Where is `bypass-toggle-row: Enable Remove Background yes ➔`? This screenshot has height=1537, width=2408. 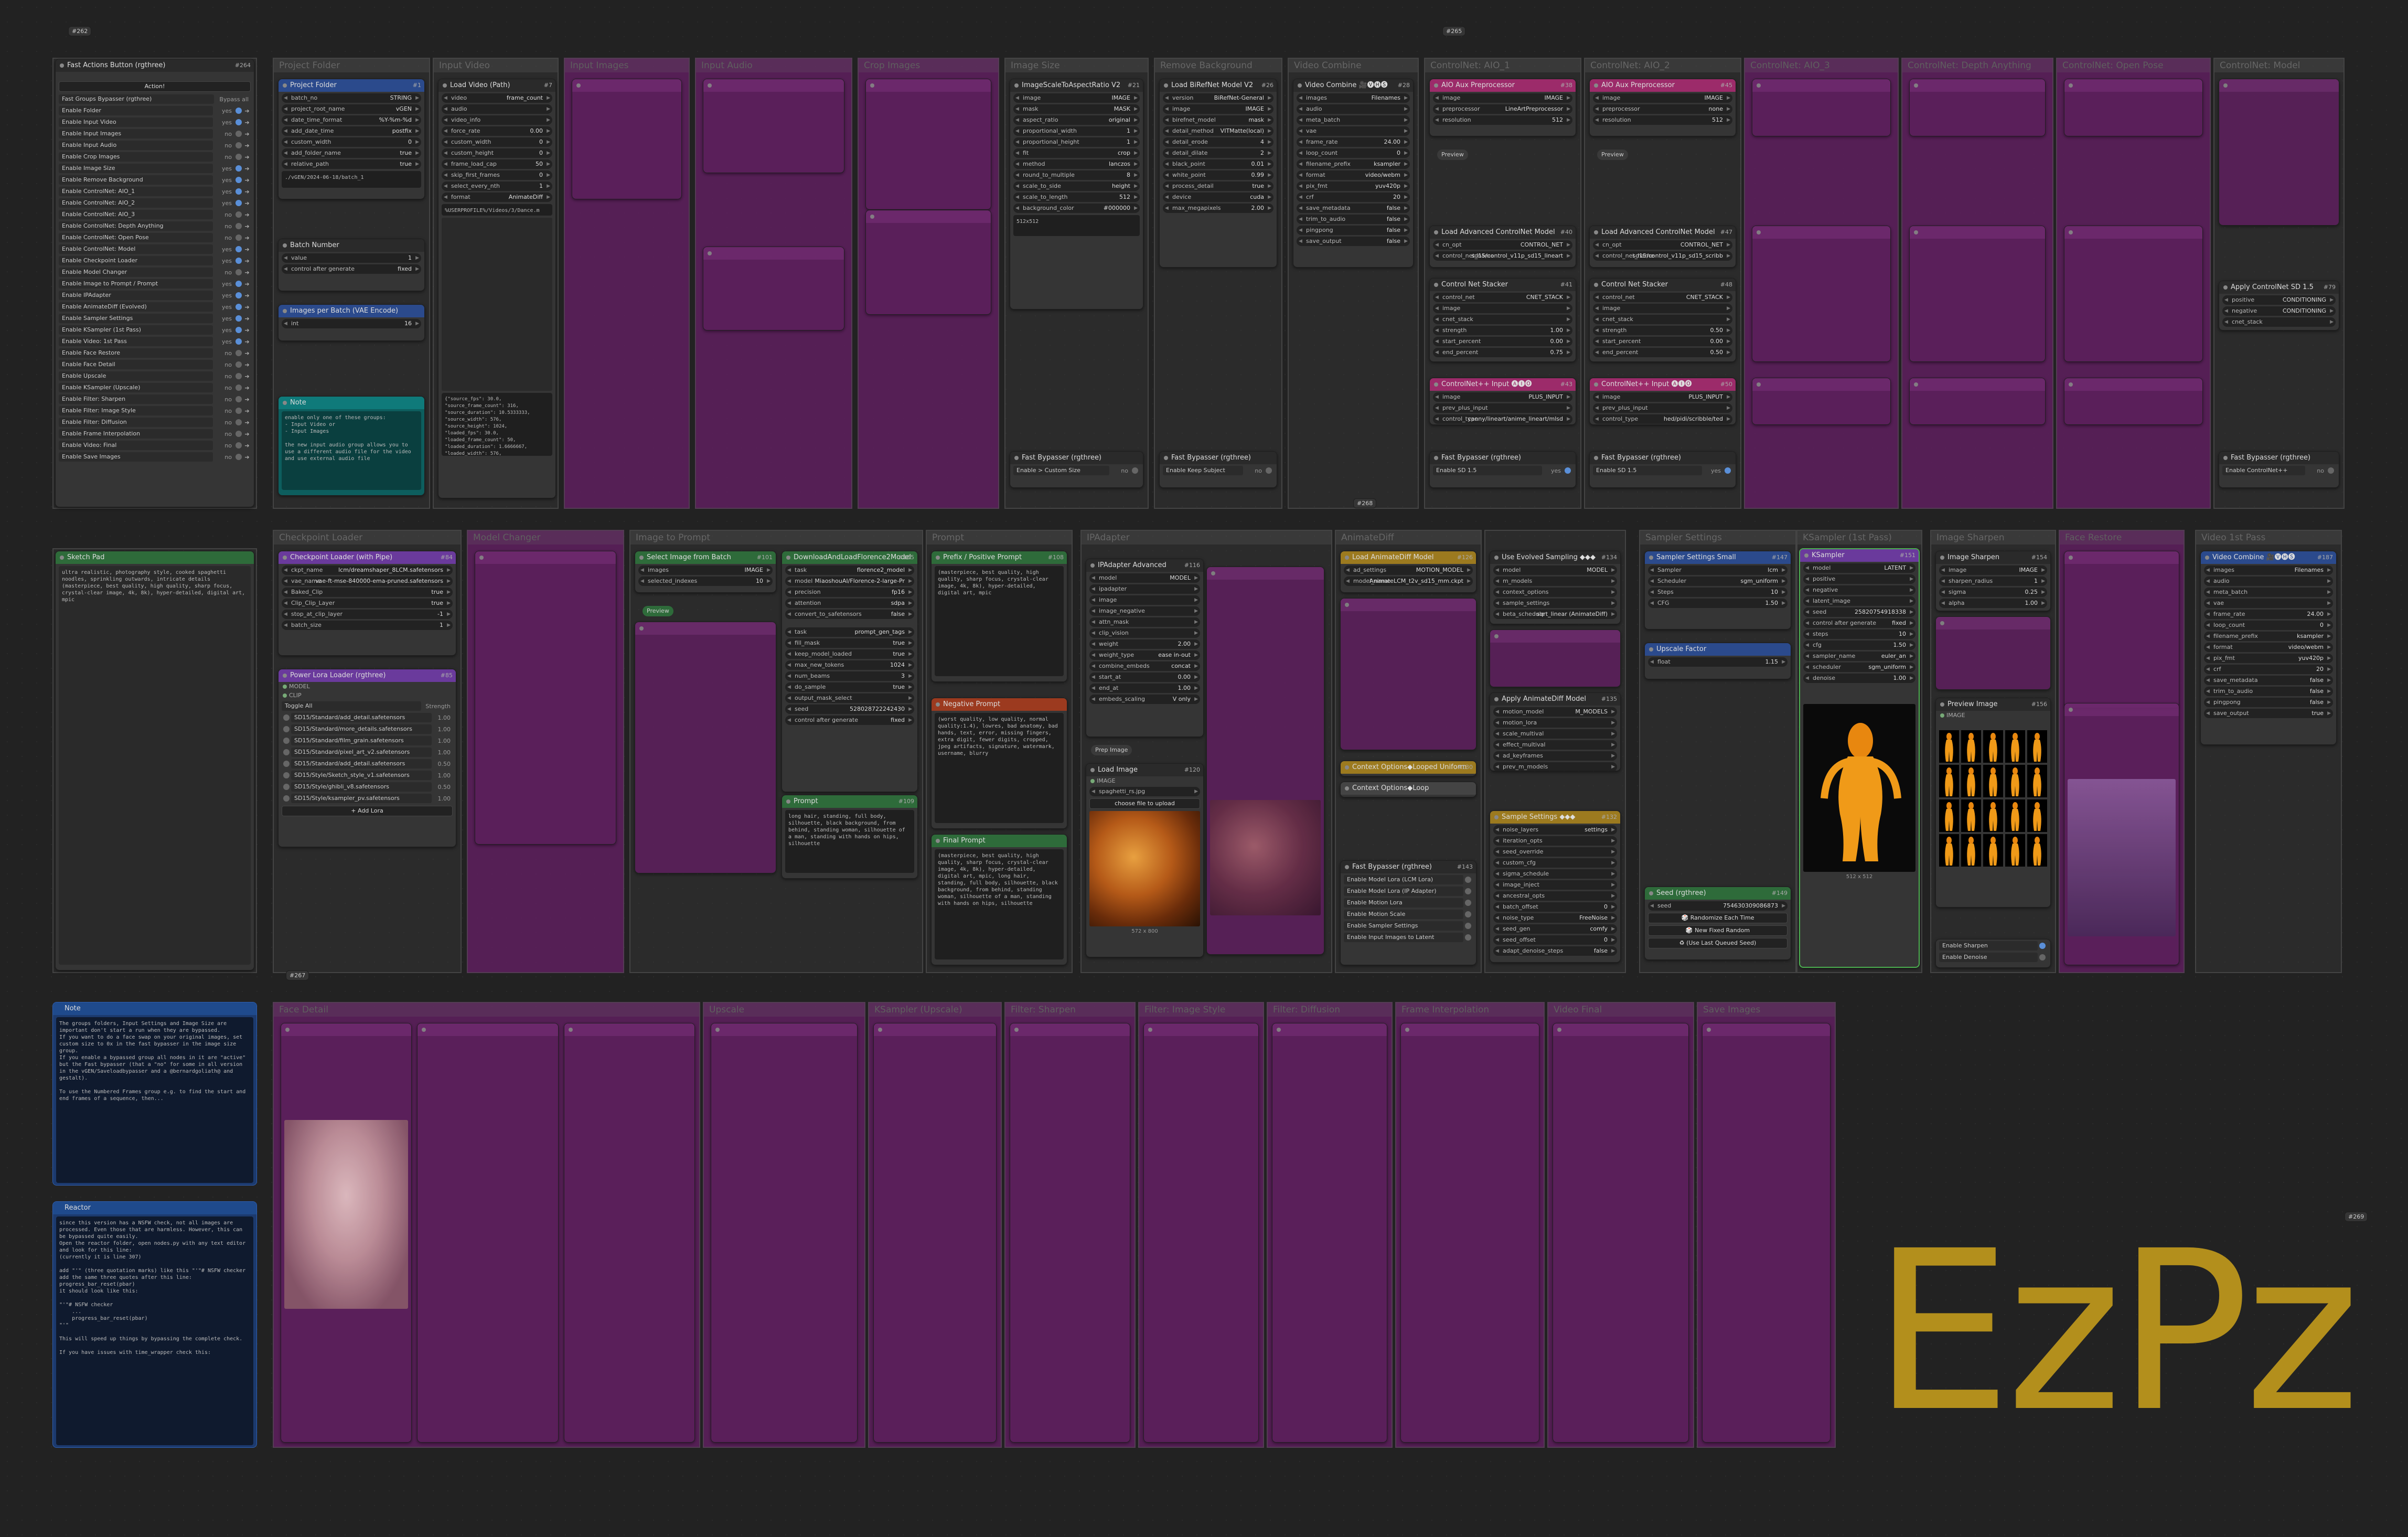
bypass-toggle-row: Enable Remove Background yes ➔ is located at coordinates (155, 180).